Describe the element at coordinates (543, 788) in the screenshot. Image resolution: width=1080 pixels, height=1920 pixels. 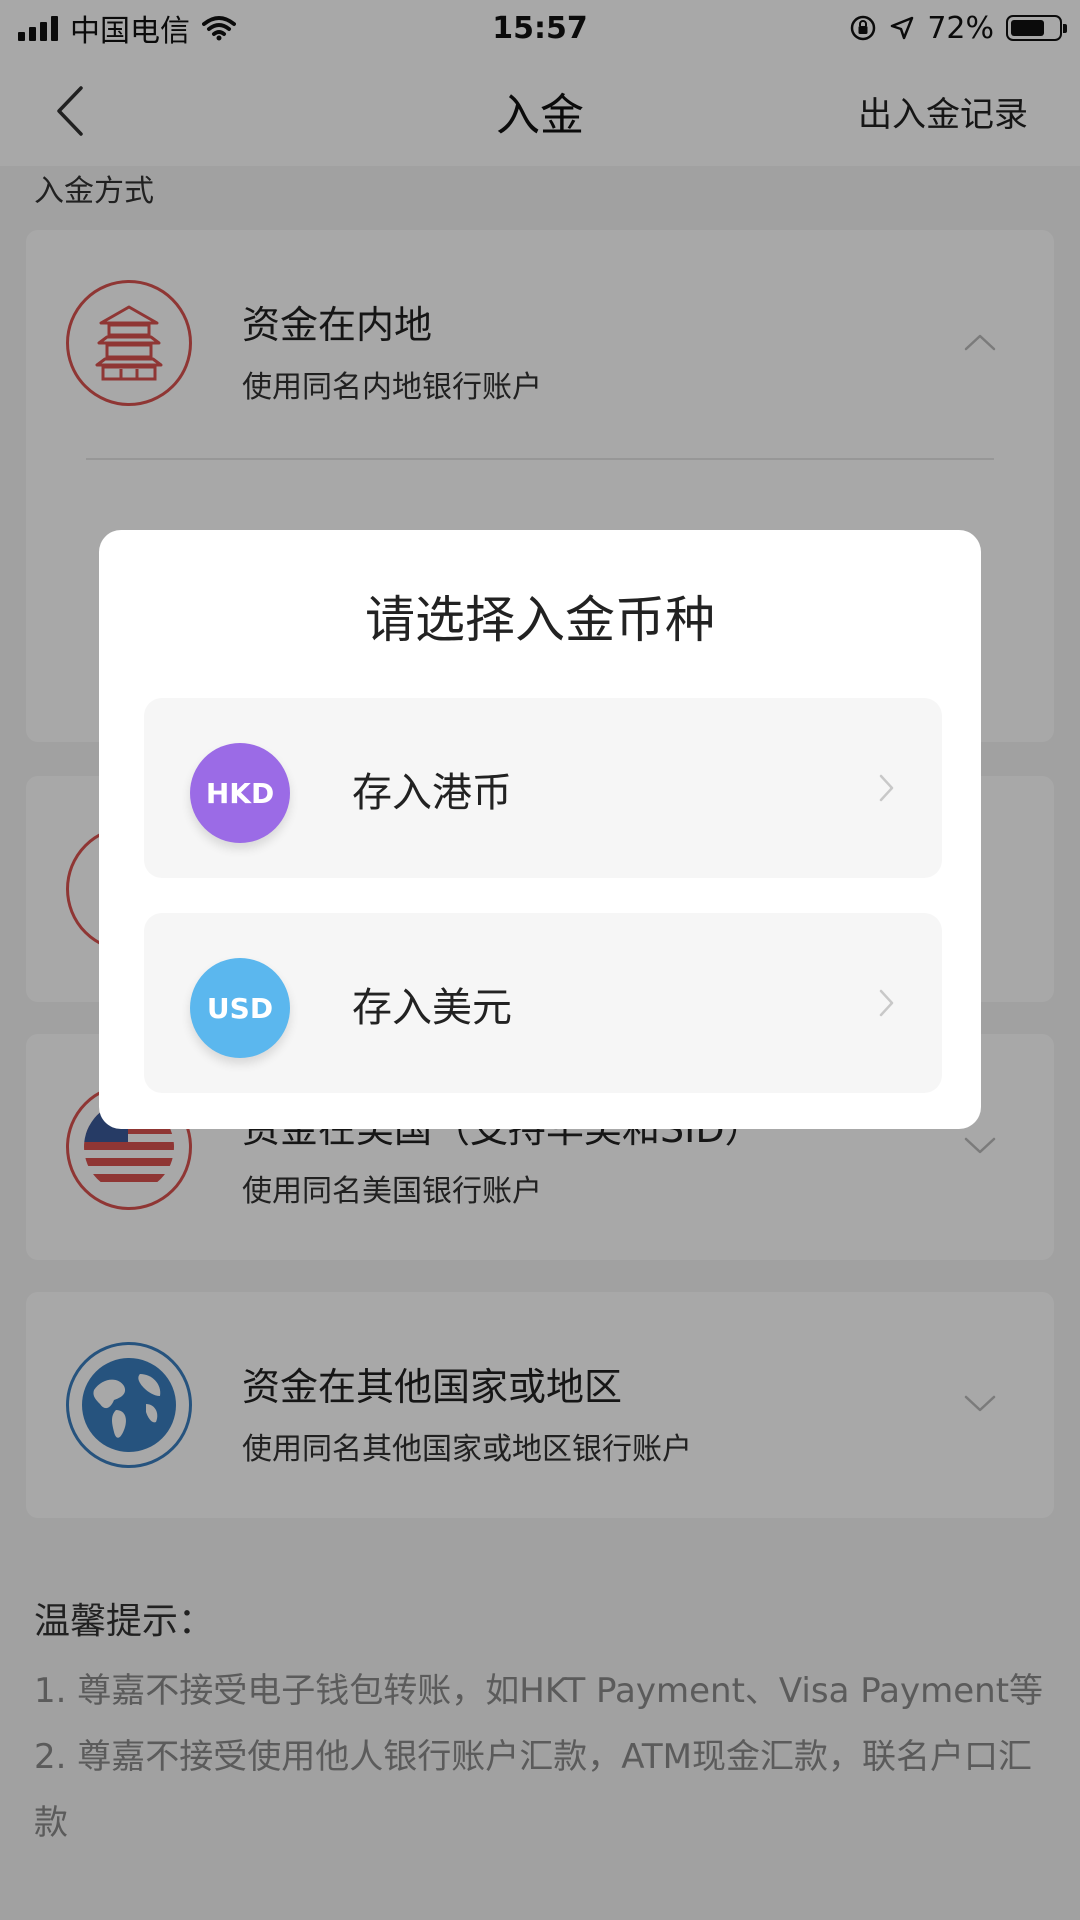
I see `option-hkd: HKD 存入港币` at that location.